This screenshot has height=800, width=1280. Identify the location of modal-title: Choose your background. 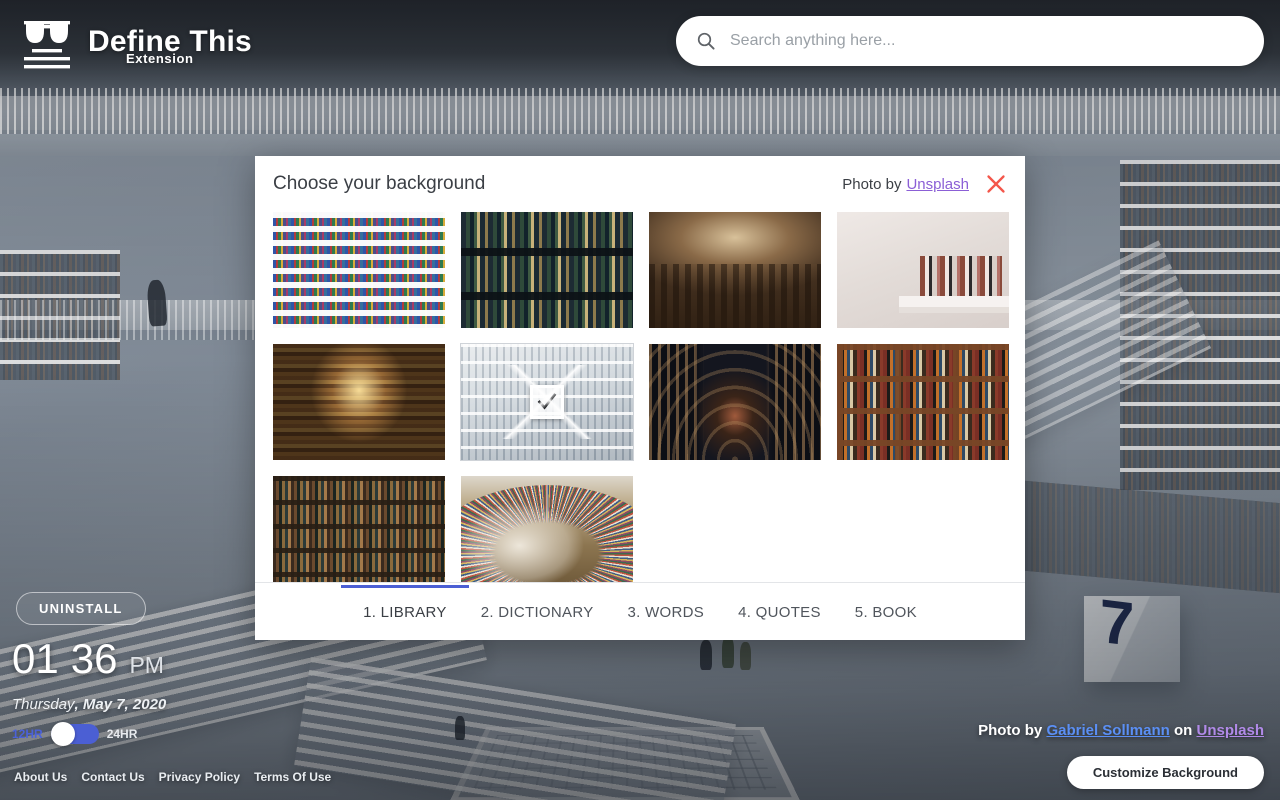
(379, 183).